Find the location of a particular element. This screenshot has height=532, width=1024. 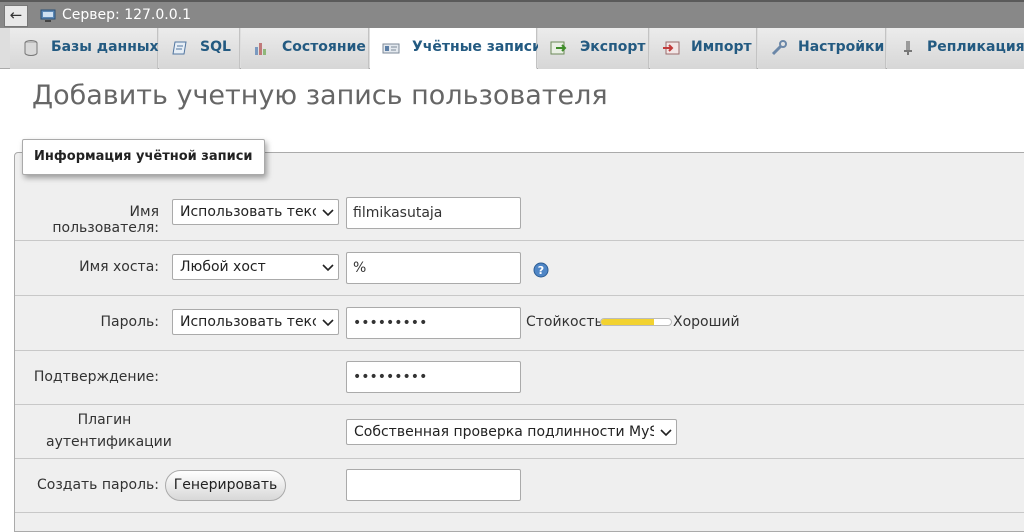

tab-export: Экспорт is located at coordinates (593, 48).